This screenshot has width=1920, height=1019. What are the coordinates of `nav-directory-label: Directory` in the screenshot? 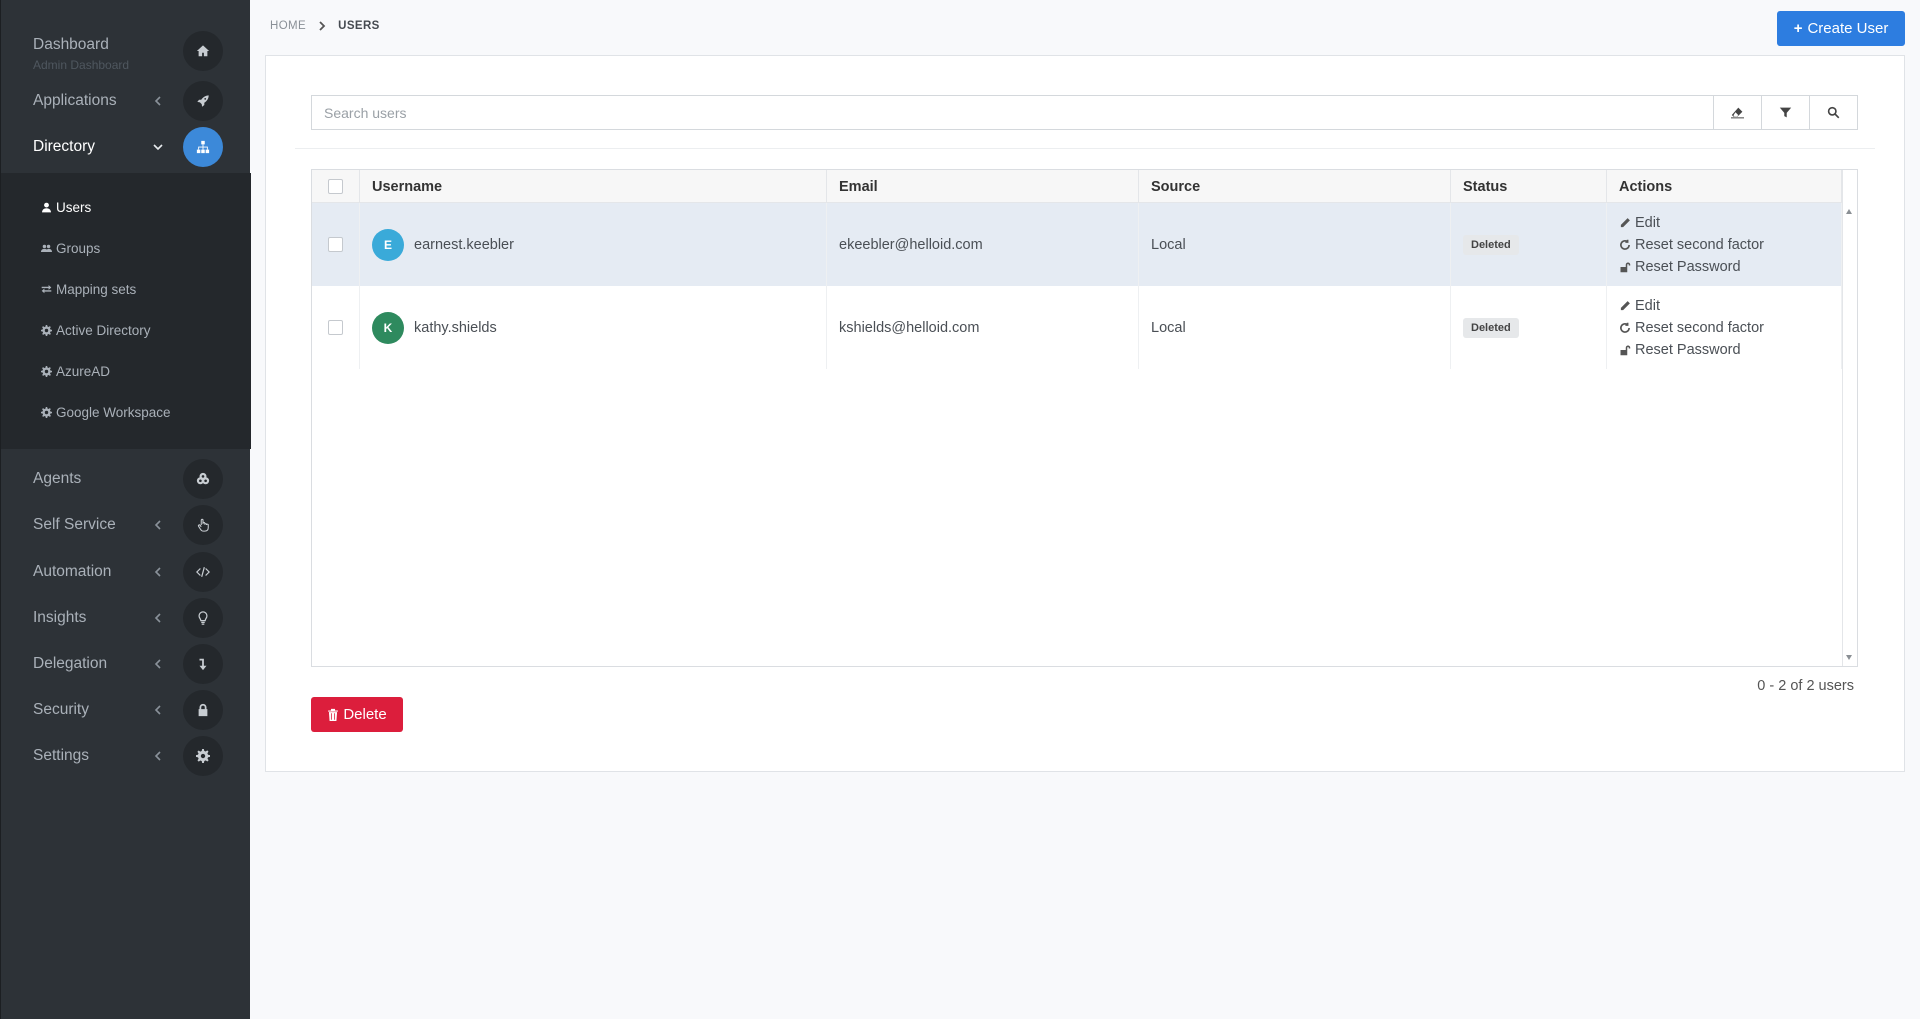 It's located at (64, 146).